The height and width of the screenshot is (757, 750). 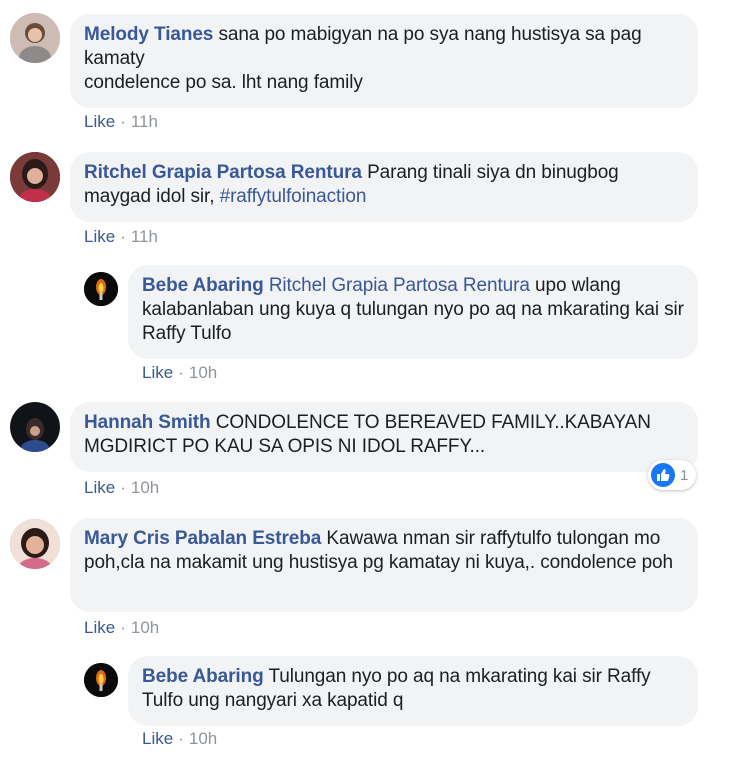 What do you see at coordinates (223, 172) in the screenshot?
I see `comment-author: Ritchel Grapia Partosa Rentura` at bounding box center [223, 172].